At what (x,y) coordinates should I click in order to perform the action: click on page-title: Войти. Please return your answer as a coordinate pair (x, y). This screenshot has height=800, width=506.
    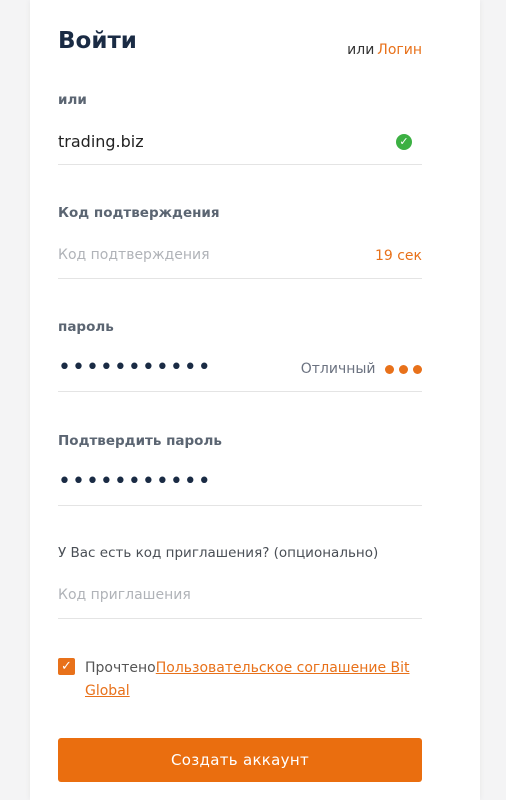
    Looking at the image, I should click on (97, 41).